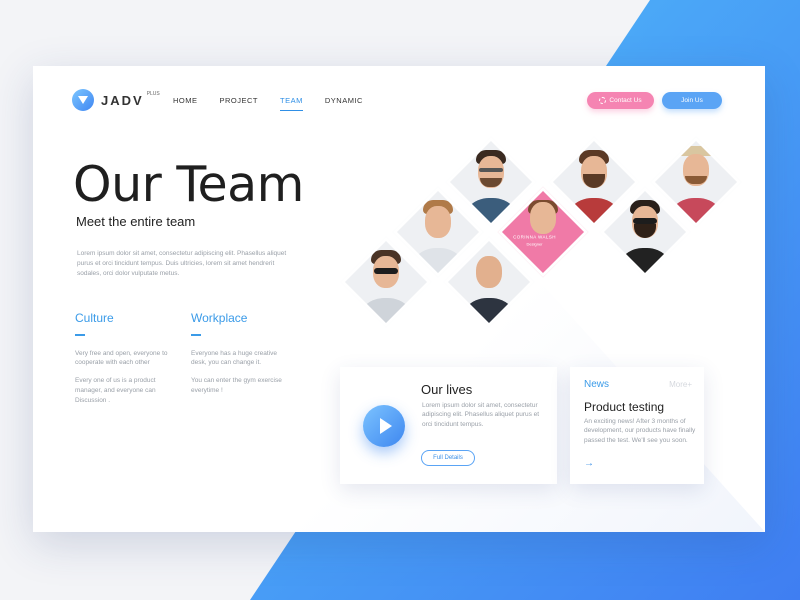 The width and height of the screenshot is (800, 600). I want to click on nav-dynamic: DYNAMIC, so click(344, 103).